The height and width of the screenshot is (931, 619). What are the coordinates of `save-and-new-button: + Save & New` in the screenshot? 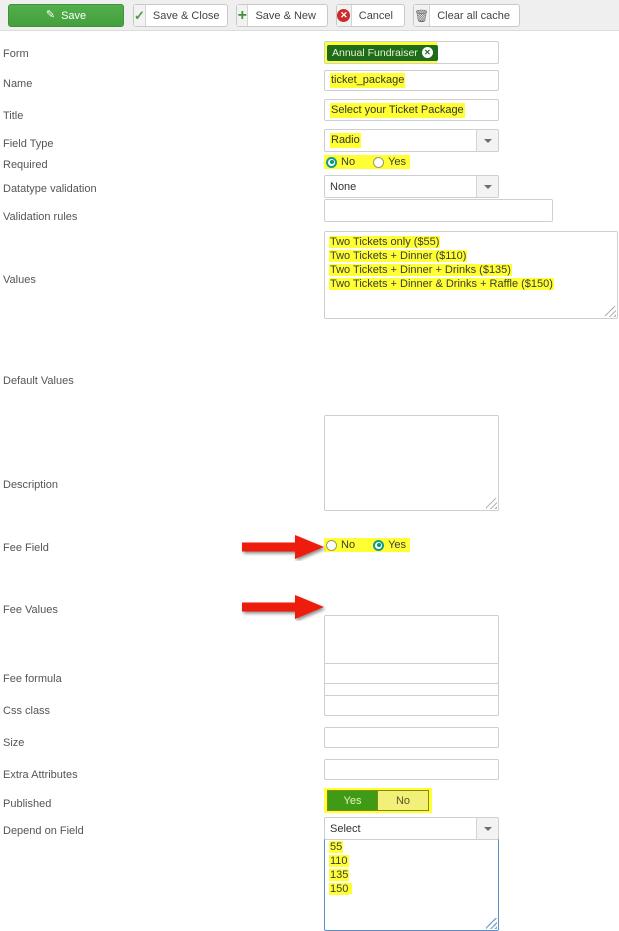 It's located at (282, 15).